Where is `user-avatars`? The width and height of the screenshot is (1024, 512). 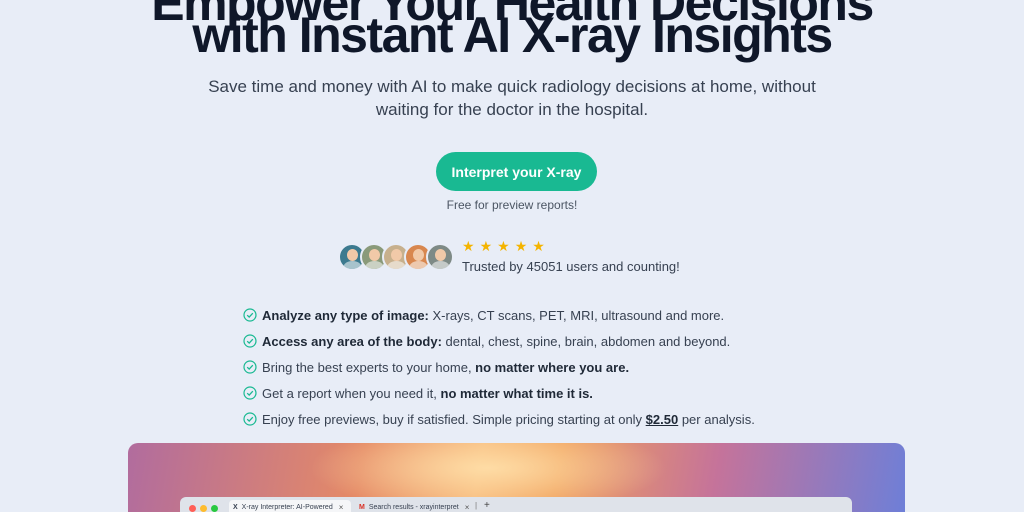
user-avatars is located at coordinates (396, 257).